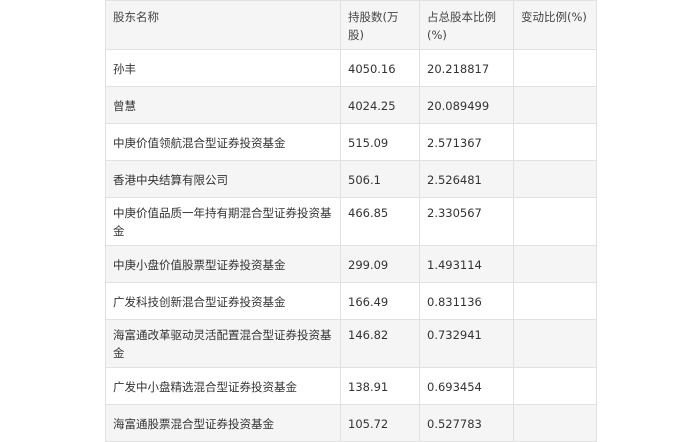 This screenshot has width=700, height=442. Describe the element at coordinates (380, 386) in the screenshot. I see `cell-shares: 138.91` at that location.